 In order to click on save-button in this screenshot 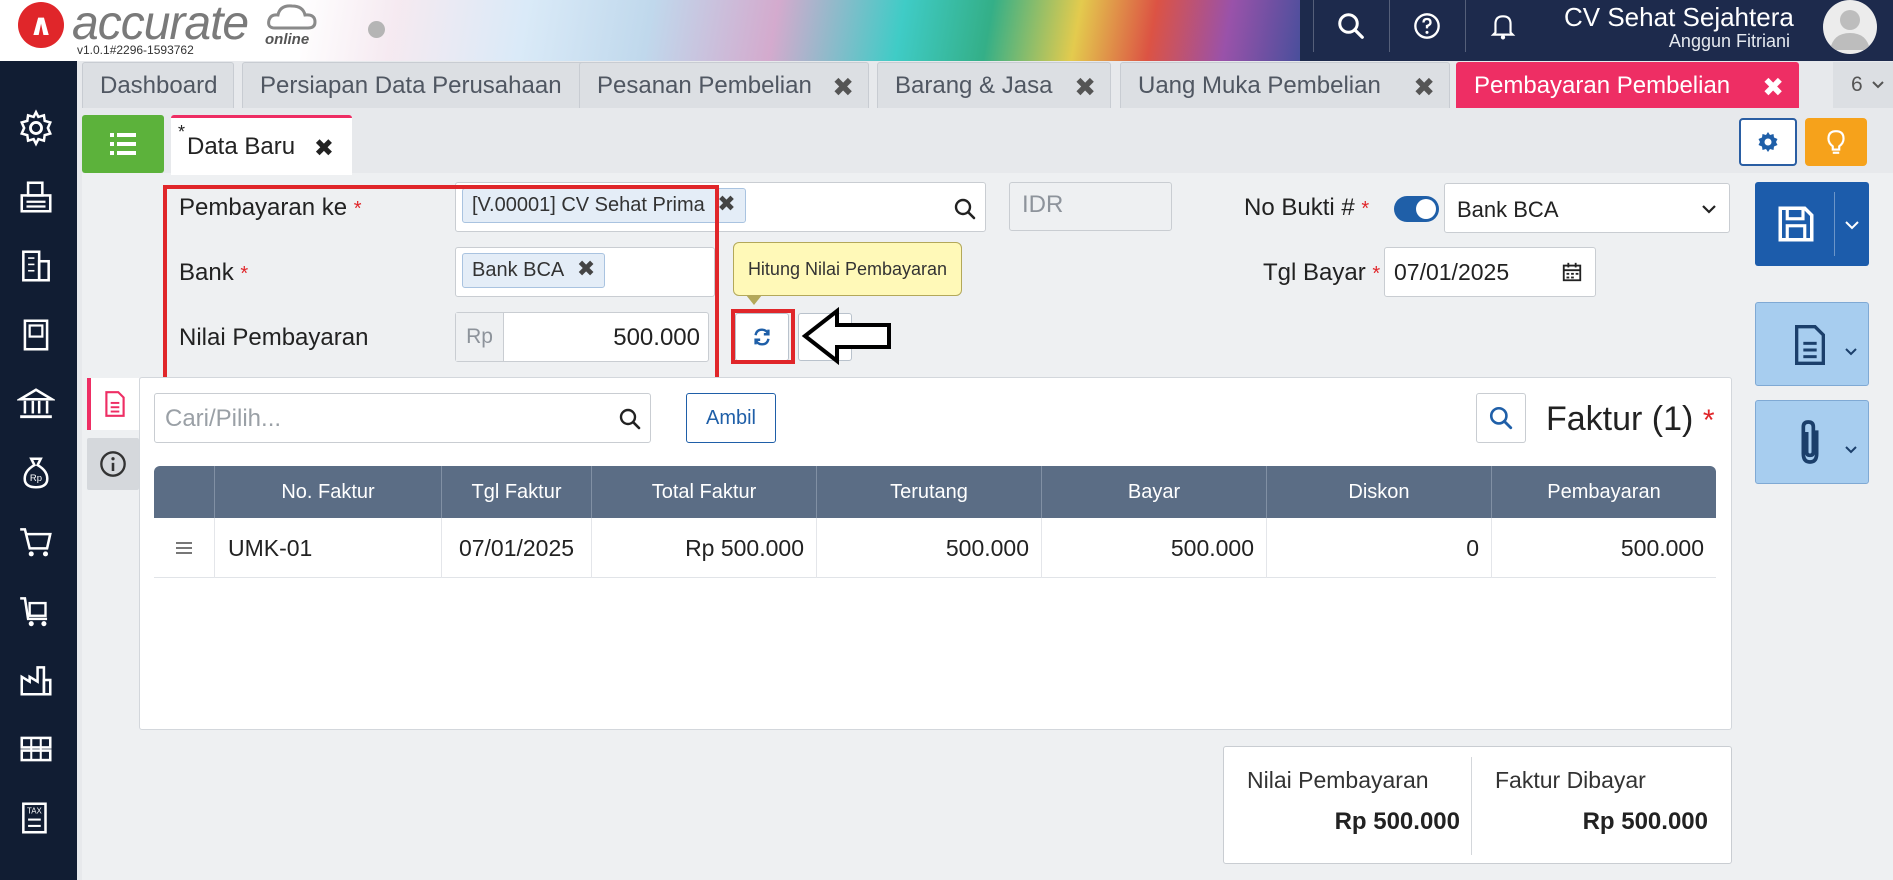, I will do `click(1812, 224)`.